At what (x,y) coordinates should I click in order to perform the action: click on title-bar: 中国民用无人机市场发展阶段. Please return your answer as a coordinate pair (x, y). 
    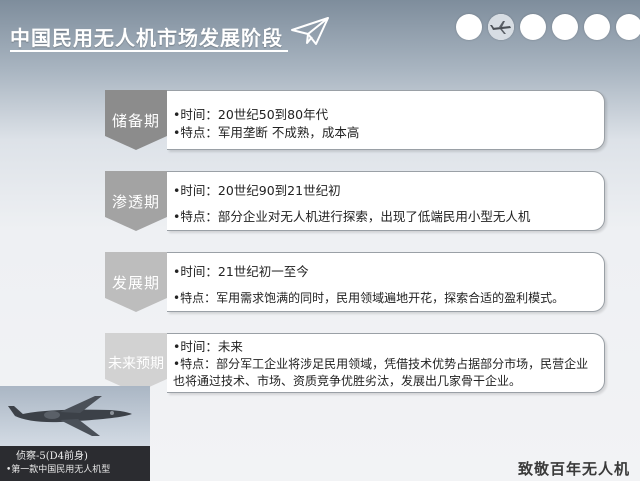
    Looking at the image, I should click on (320, 30).